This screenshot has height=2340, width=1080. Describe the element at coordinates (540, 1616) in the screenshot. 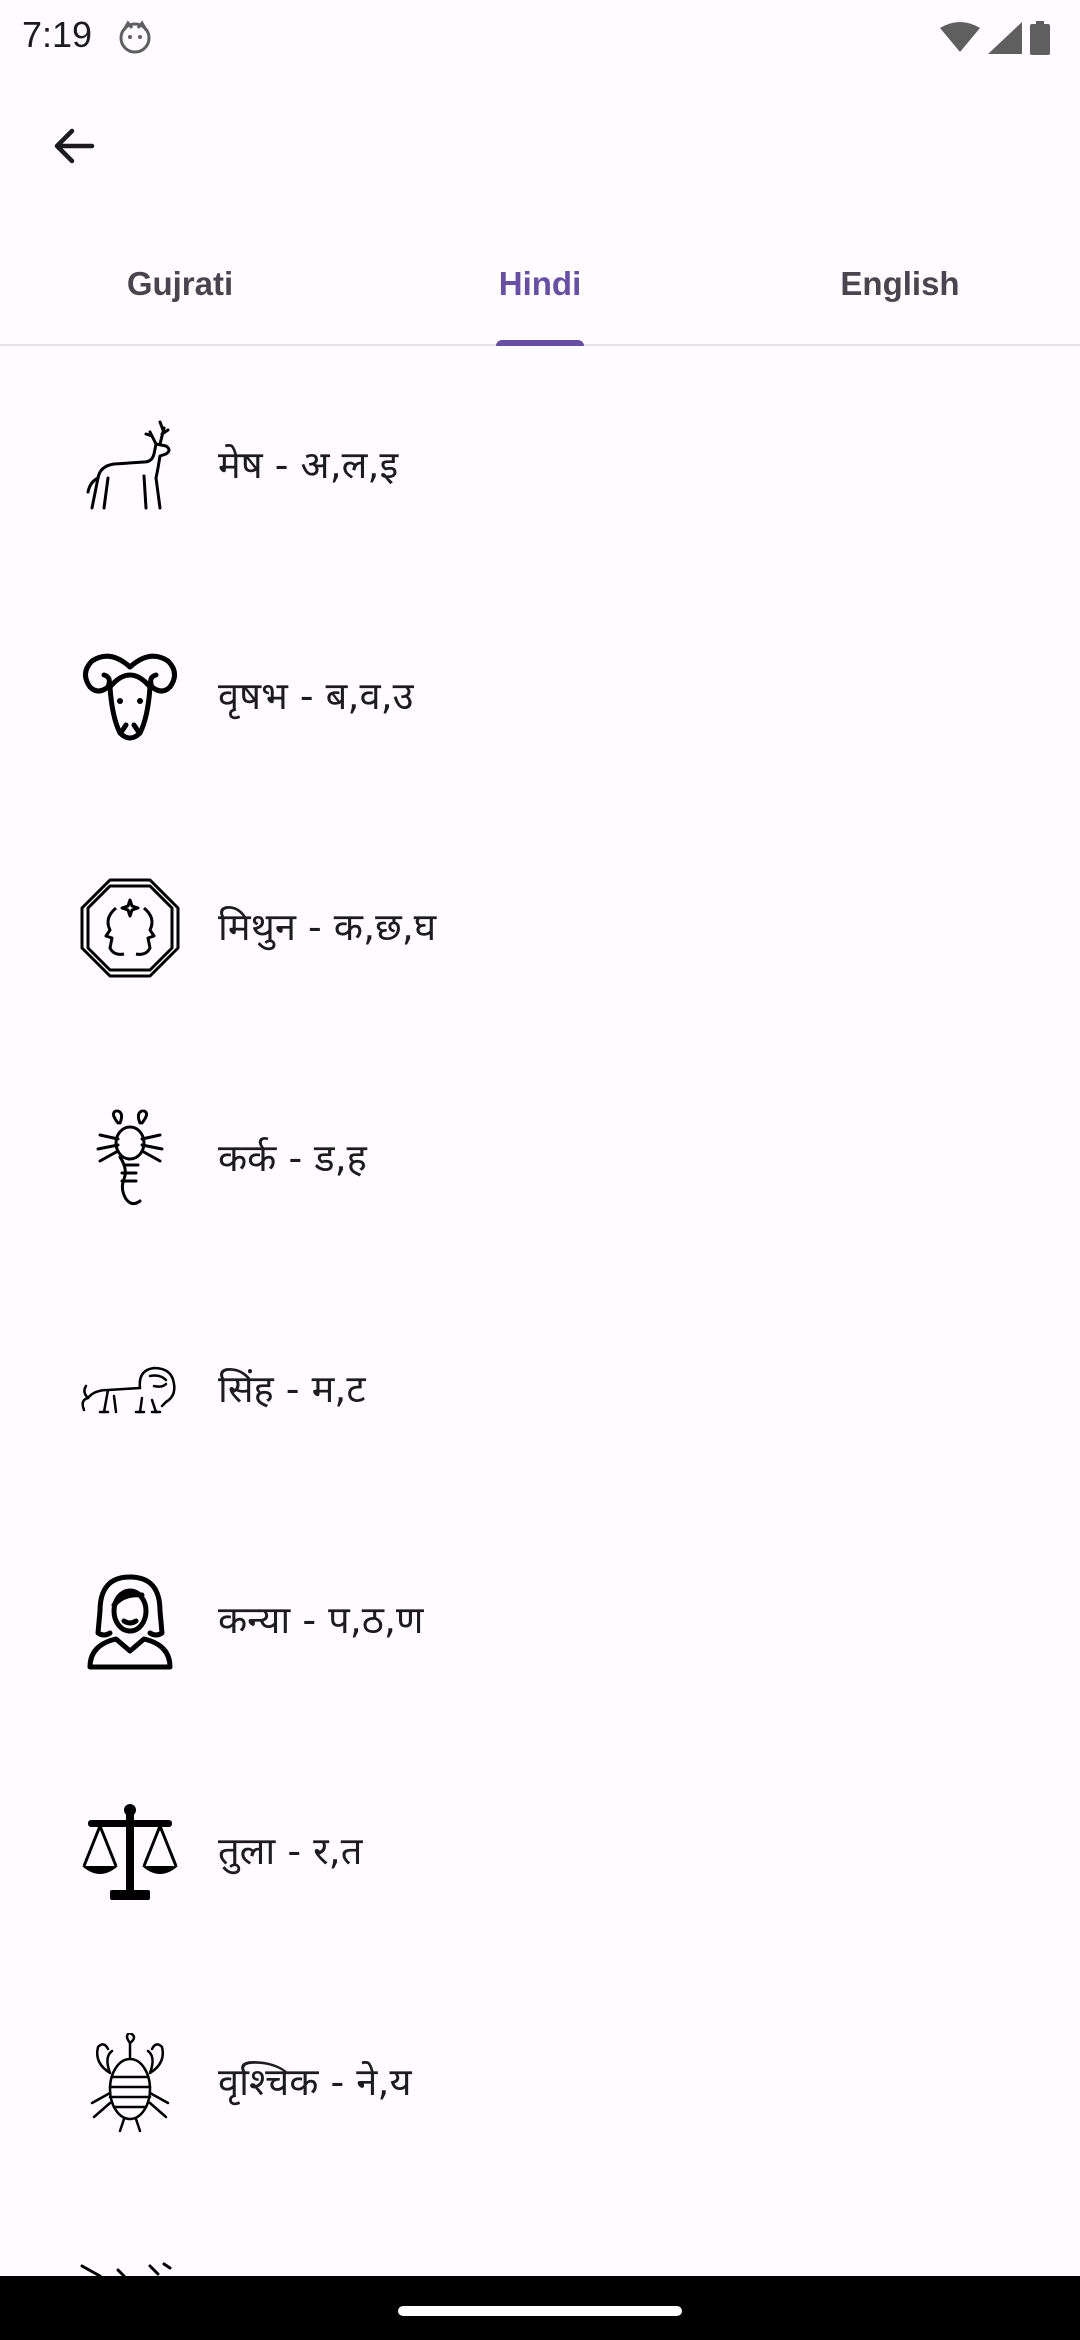

I see `list-item-kanya: कन्या - प,ठ,ण` at that location.